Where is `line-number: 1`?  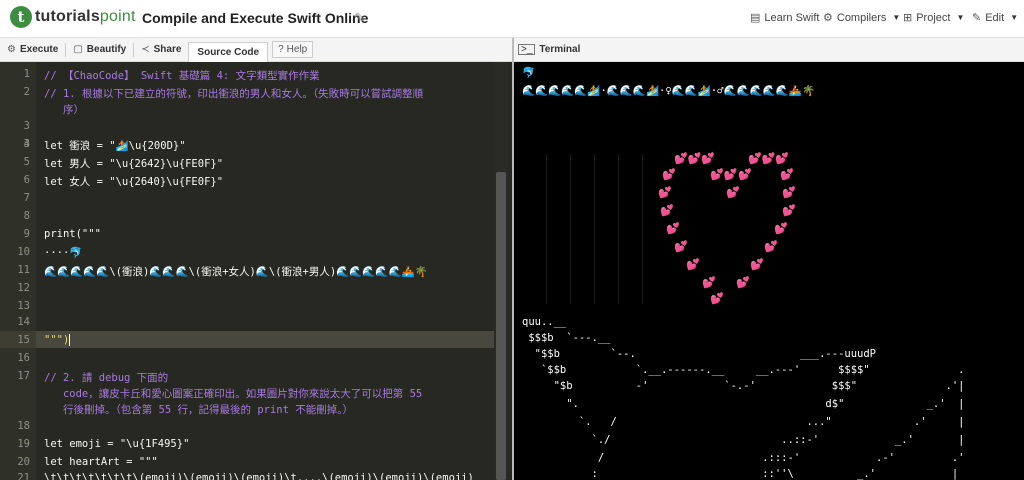 line-number: 1 is located at coordinates (26, 74).